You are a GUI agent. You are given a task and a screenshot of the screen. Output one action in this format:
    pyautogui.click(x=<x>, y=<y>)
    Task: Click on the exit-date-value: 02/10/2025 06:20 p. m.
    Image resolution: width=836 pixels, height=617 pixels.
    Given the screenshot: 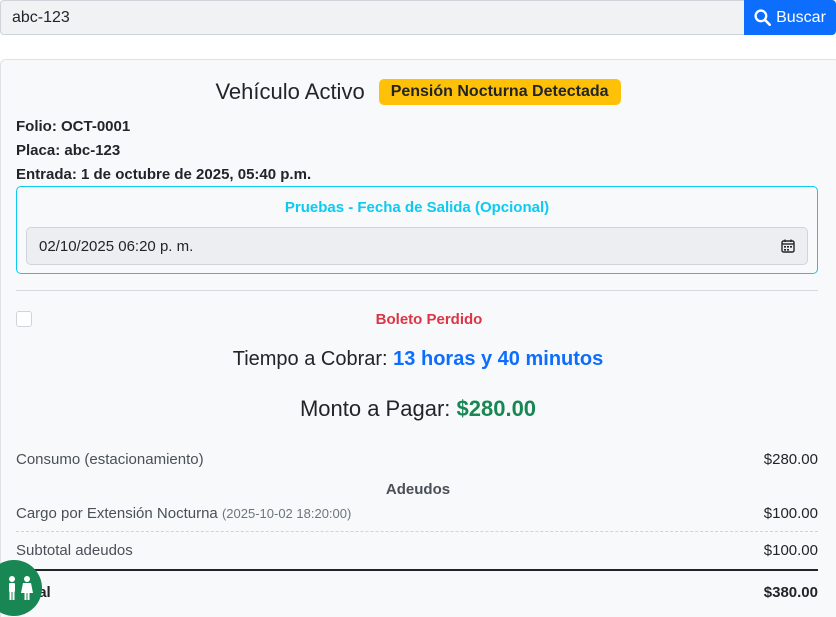 What is the action you would take?
    pyautogui.click(x=116, y=246)
    